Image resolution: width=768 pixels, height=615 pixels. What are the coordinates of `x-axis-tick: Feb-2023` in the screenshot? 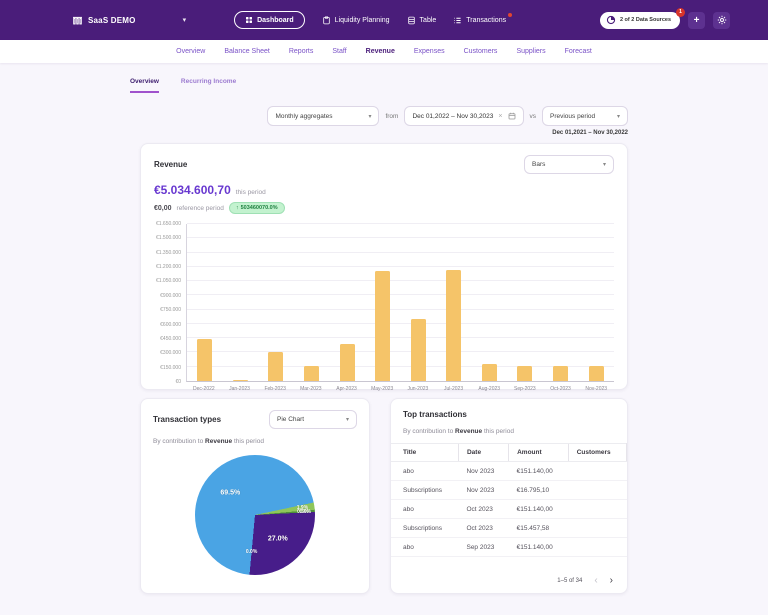 It's located at (275, 389).